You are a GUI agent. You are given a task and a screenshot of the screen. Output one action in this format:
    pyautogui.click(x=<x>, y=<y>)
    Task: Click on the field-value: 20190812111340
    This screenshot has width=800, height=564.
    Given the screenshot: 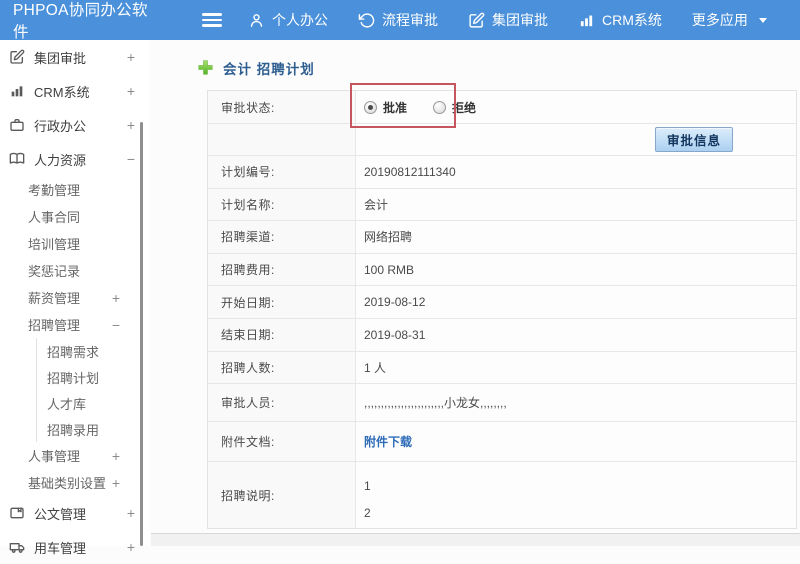 What is the action you would take?
    pyautogui.click(x=410, y=171)
    